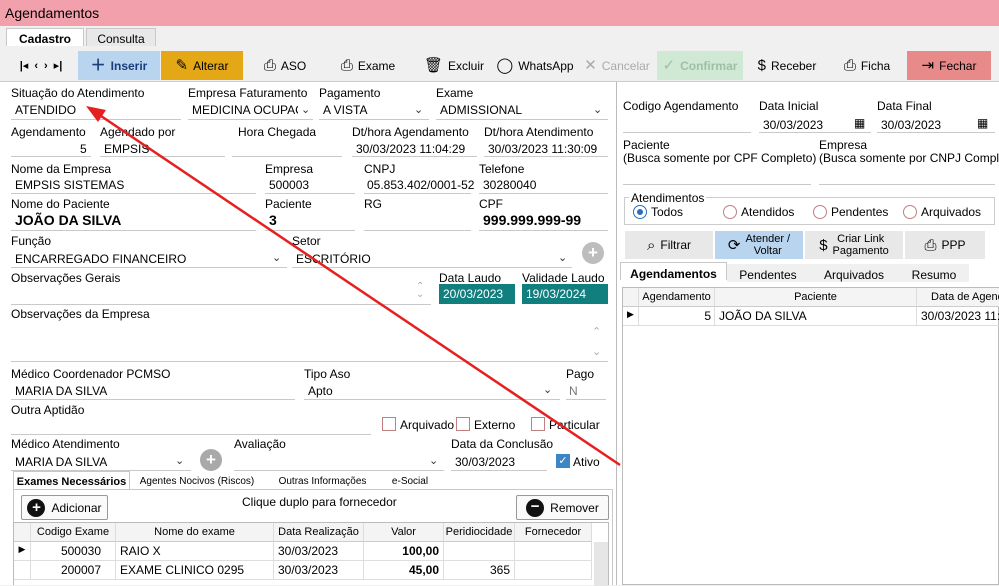 This screenshot has width=999, height=586. What do you see at coordinates (867, 65) in the screenshot?
I see `ficha-button: ⎙ Ficha` at bounding box center [867, 65].